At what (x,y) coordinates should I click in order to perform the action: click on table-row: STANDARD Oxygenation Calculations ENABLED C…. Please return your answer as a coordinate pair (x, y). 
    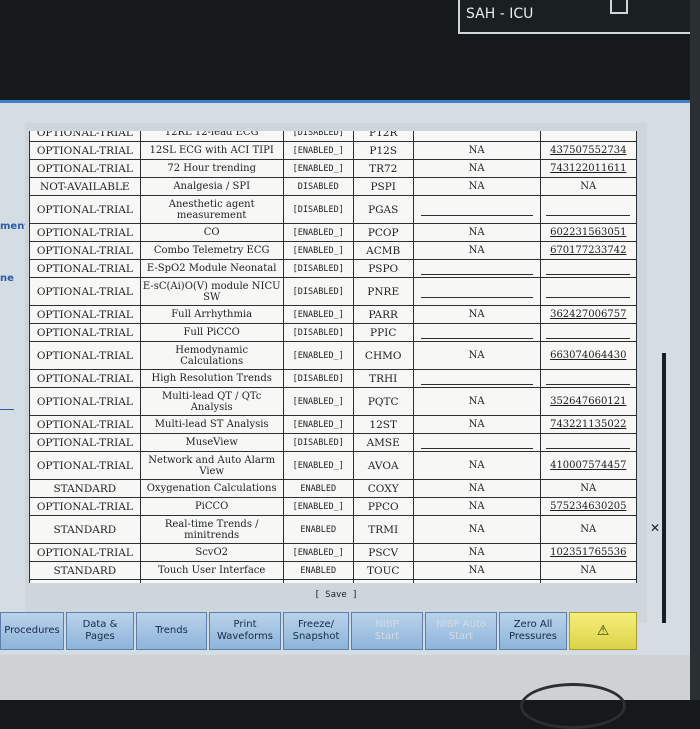
    Looking at the image, I should click on (333, 488).